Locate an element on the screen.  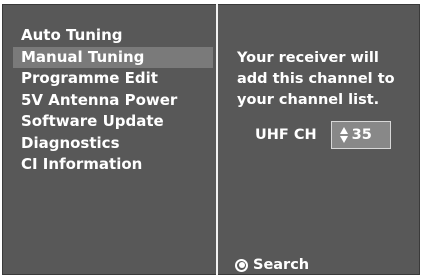
menu-item-software-update: Software Update is located at coordinates (113, 122).